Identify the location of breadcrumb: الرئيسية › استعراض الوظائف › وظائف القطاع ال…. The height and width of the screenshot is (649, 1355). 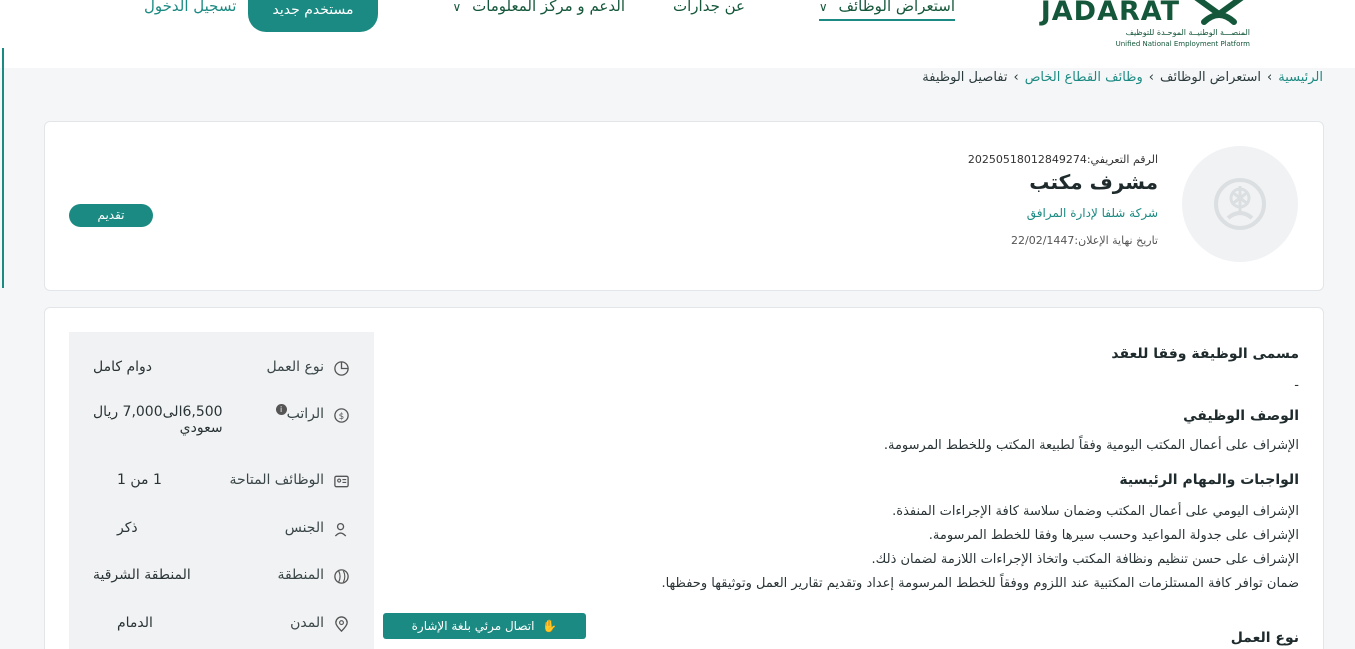
(1122, 77).